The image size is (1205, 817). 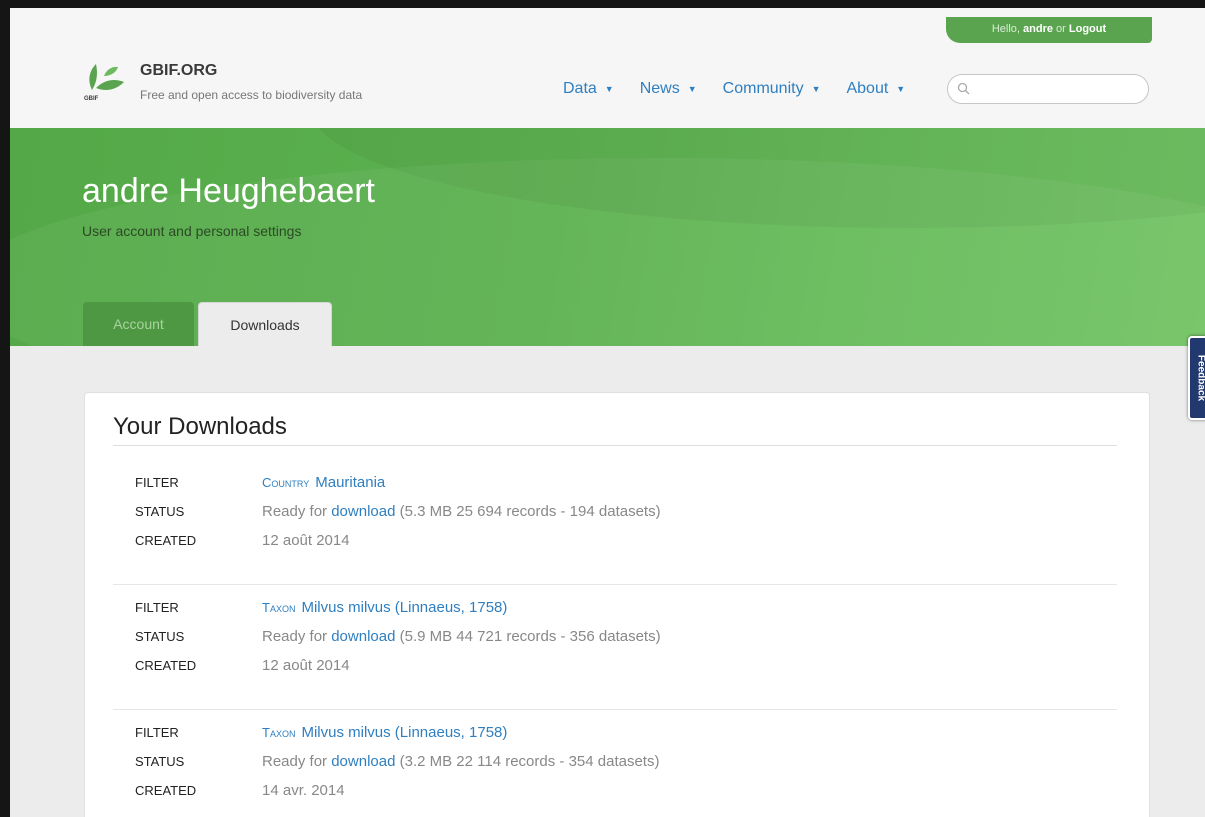 I want to click on window-frame-left, so click(x=5, y=408).